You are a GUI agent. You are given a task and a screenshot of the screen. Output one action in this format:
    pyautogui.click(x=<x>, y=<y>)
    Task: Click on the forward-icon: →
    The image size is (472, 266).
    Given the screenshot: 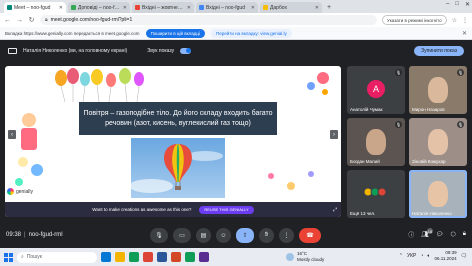 What is the action you would take?
    pyautogui.click(x=19, y=20)
    